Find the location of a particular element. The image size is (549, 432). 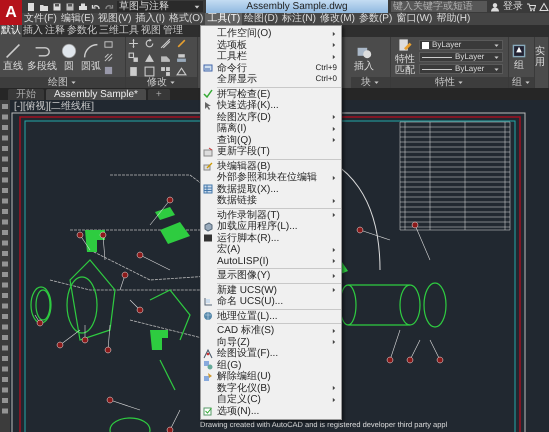

viewport-controls: [-][俯视][二维线框] is located at coordinates (54, 106).